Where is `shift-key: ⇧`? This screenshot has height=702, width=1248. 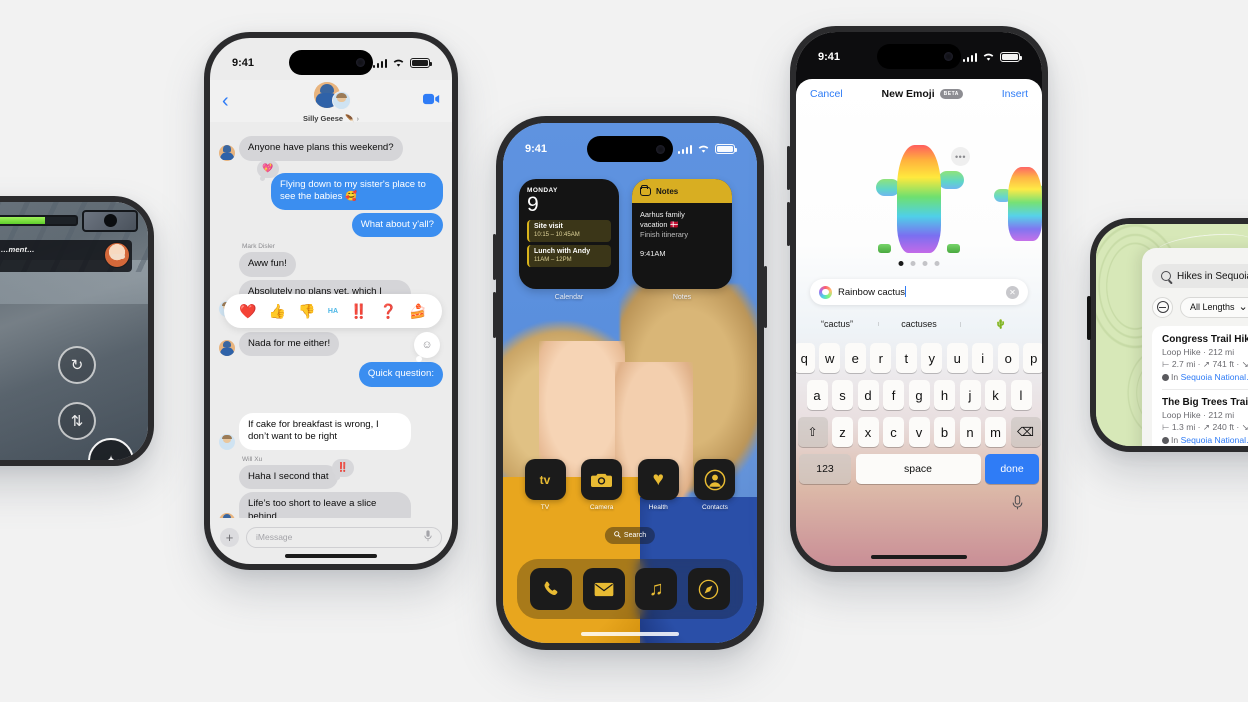 shift-key: ⇧ is located at coordinates (812, 432).